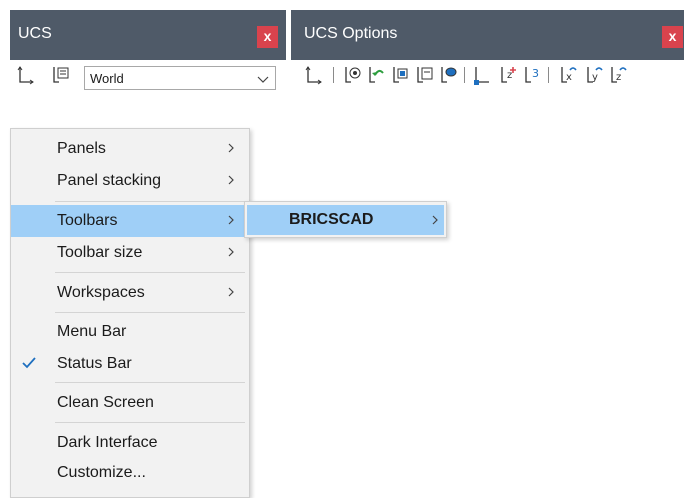  I want to click on menu-item-label: Menu Bar, so click(92, 331).